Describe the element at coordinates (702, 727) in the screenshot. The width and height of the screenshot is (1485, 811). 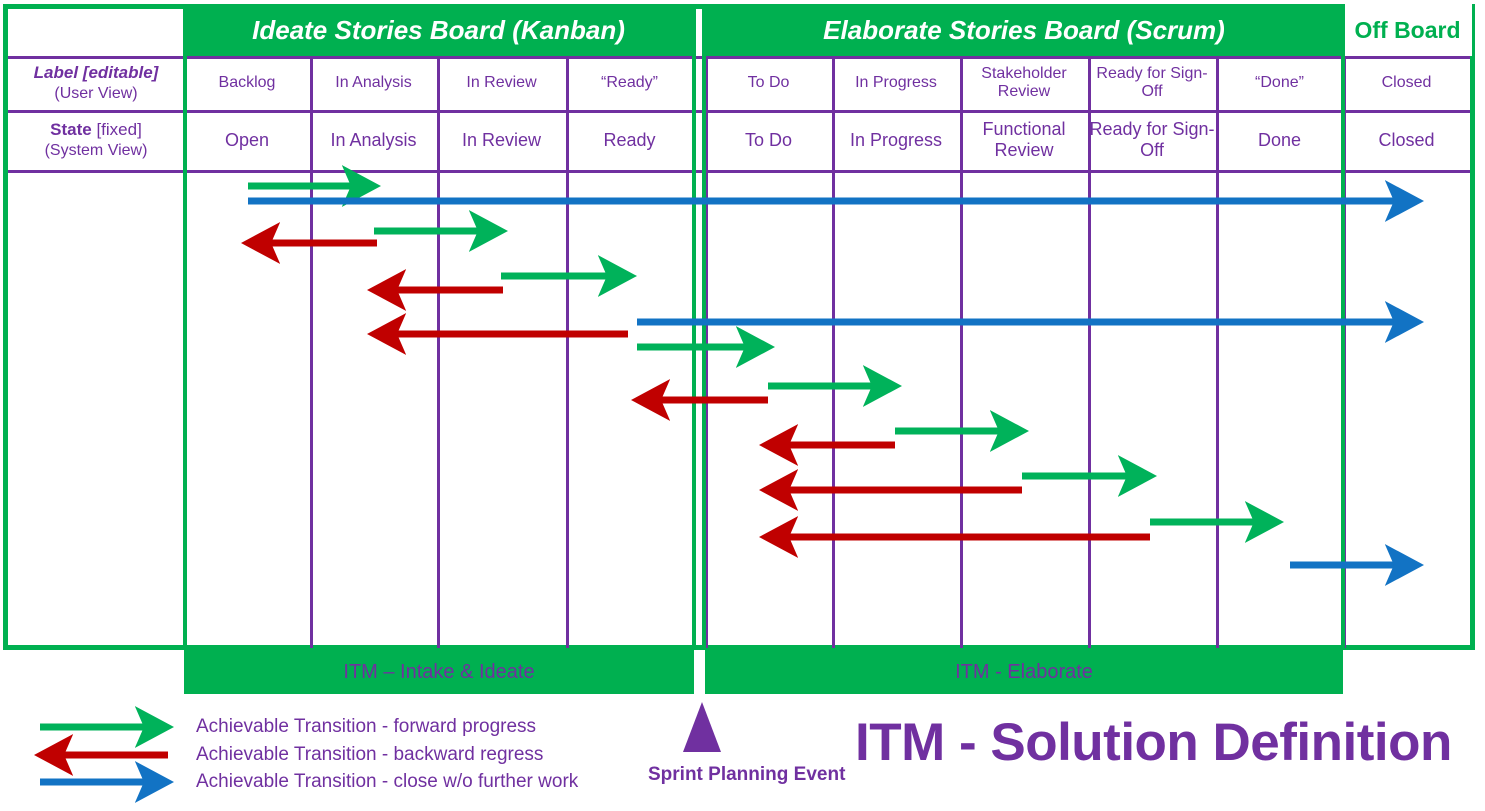
I see `sprint-planning-triangle-icon` at that location.